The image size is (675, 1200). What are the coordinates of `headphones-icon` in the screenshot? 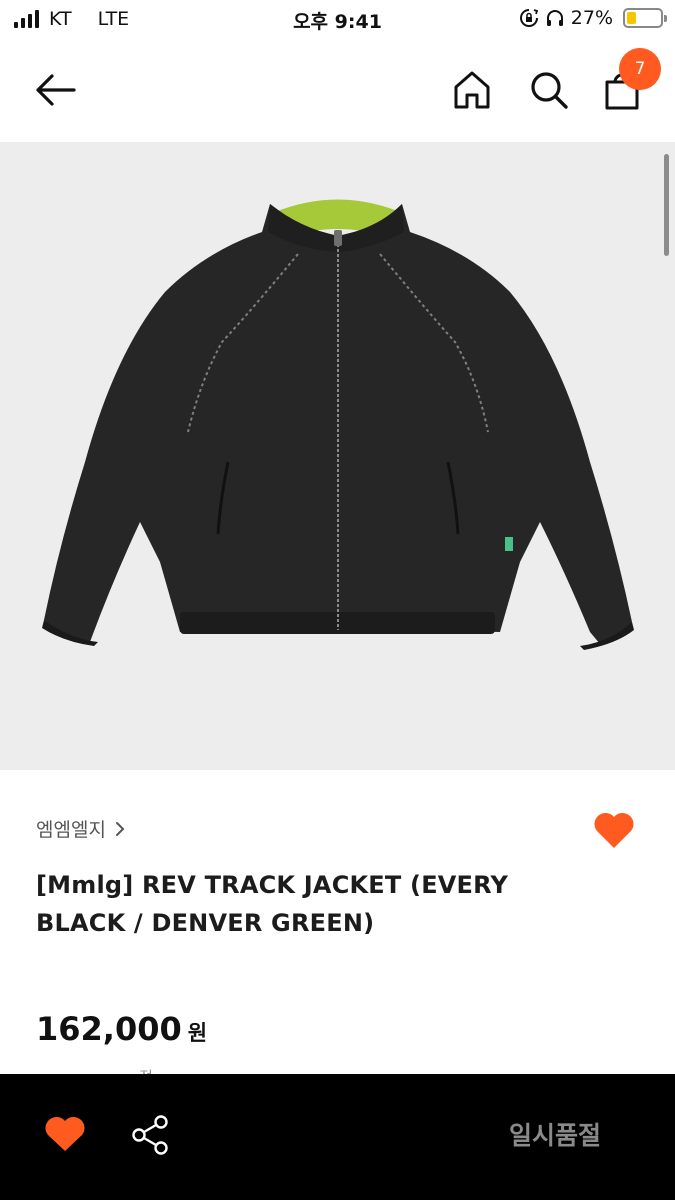 It's located at (554, 18).